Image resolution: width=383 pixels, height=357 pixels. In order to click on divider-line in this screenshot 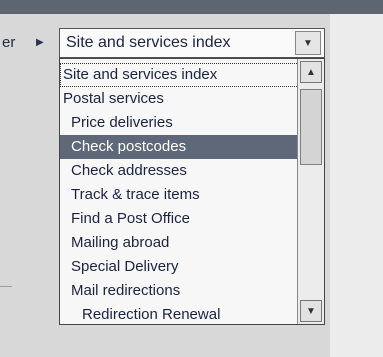, I will do `click(6, 286)`.